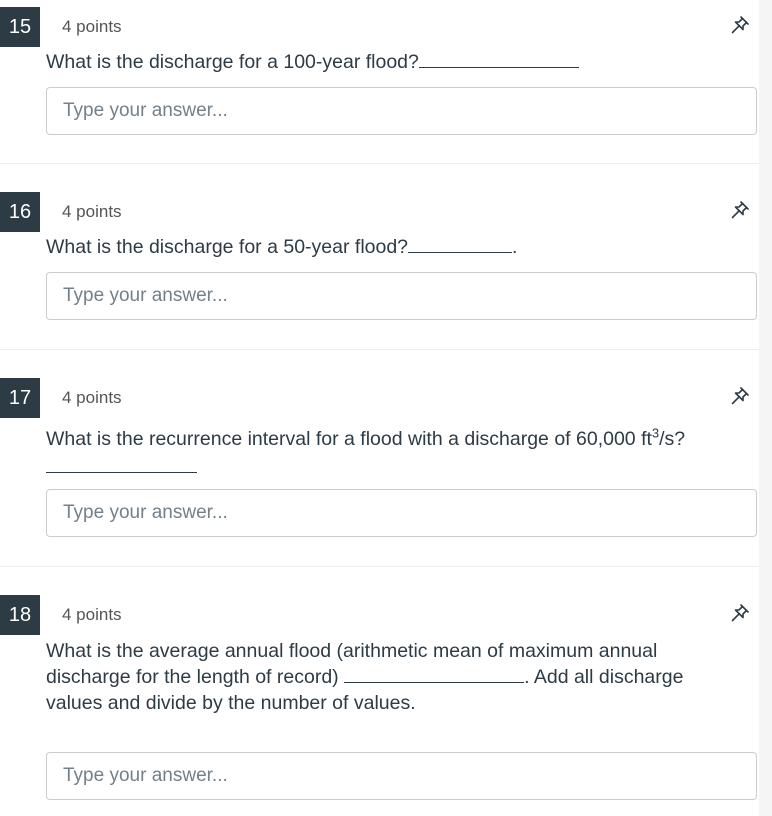  I want to click on question-punctuation: ., so click(515, 247).